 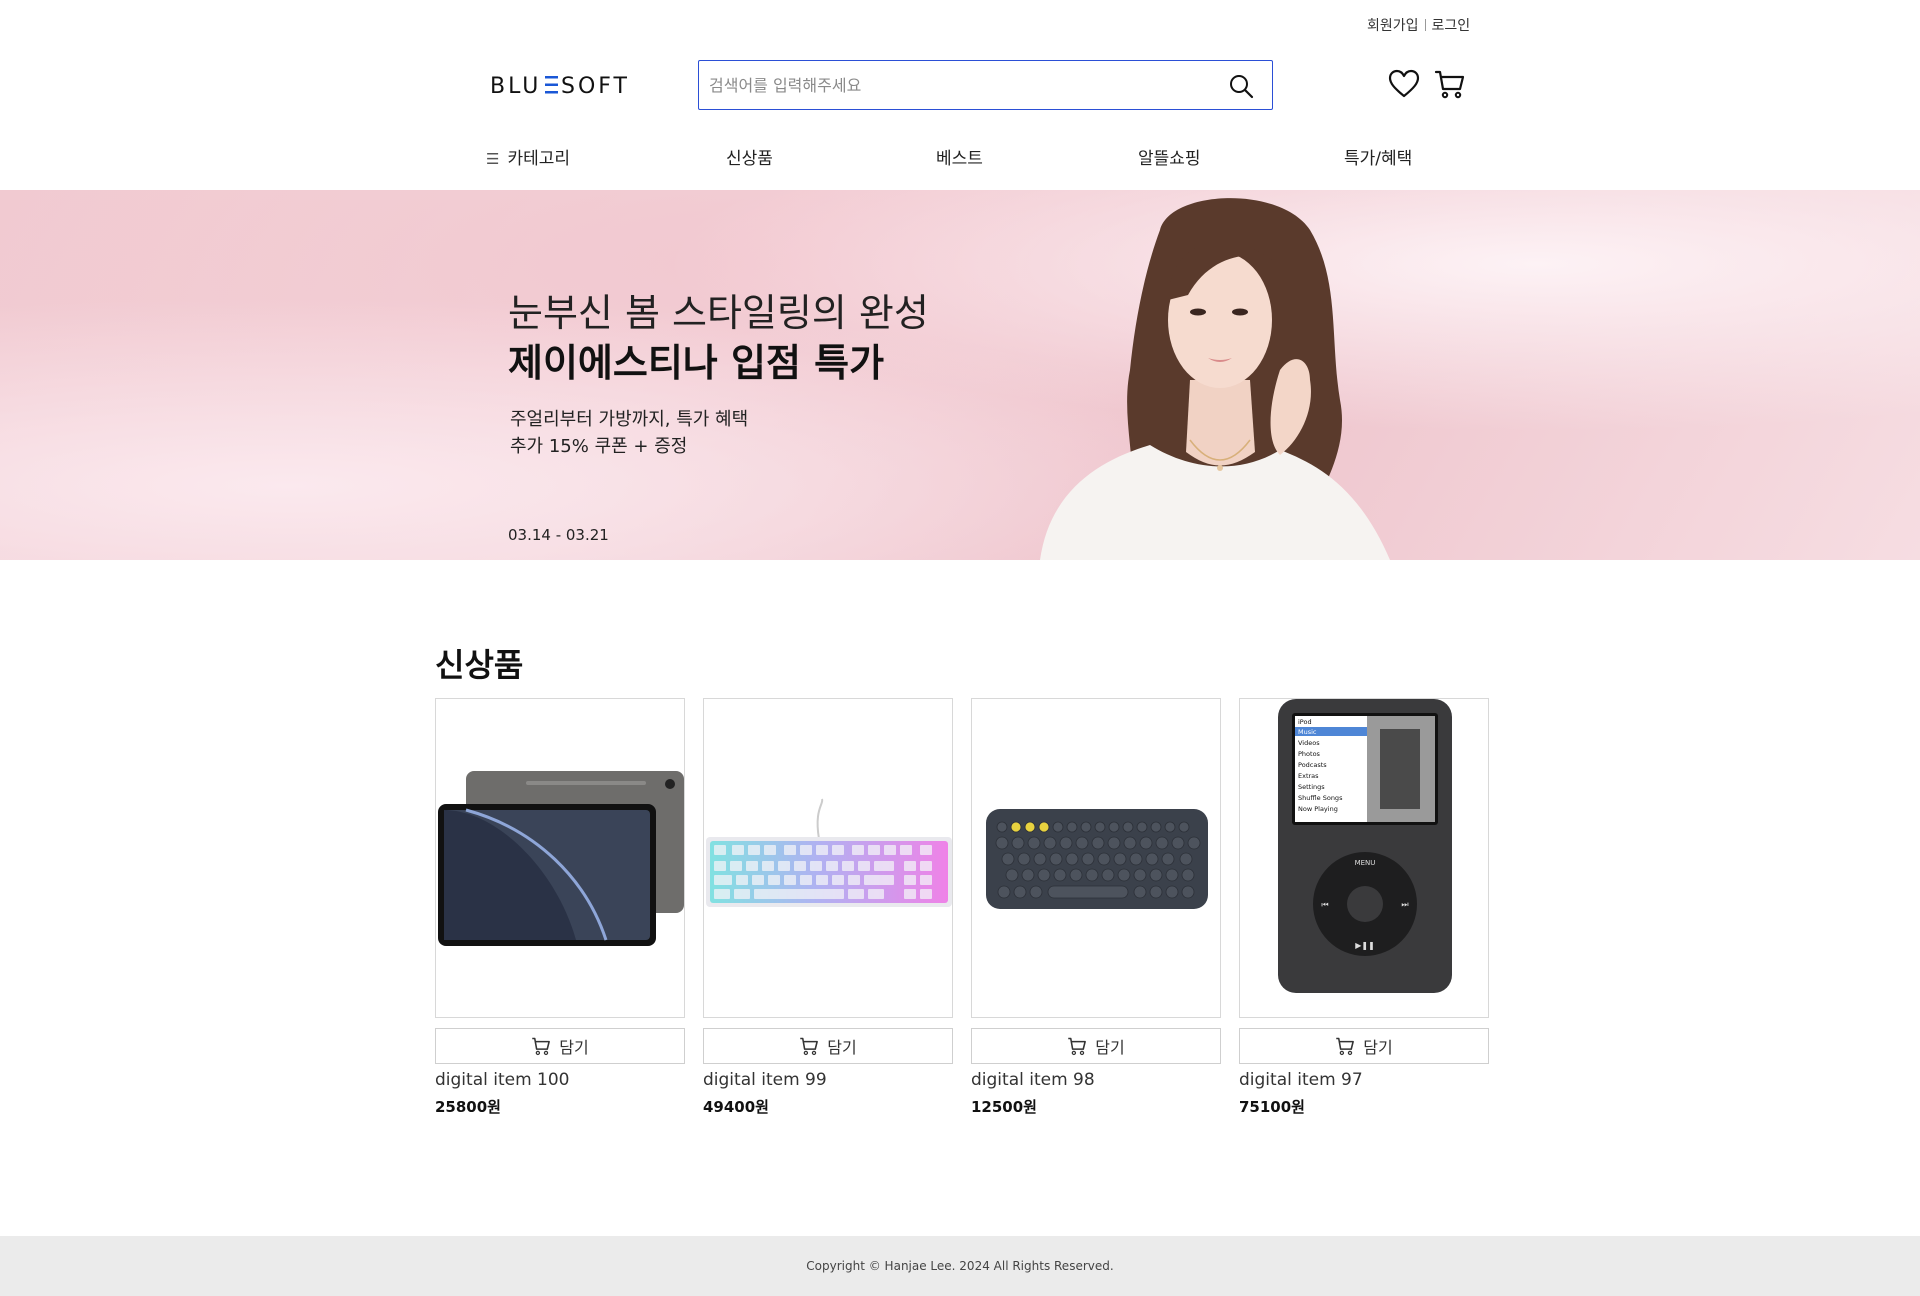 I want to click on nav-best: 베스트, so click(x=959, y=156).